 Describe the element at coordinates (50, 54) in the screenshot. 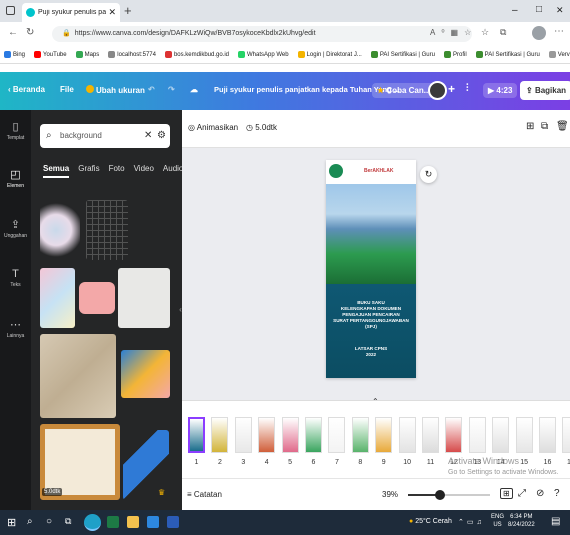

I see `bookmark-item: YouTube` at that location.